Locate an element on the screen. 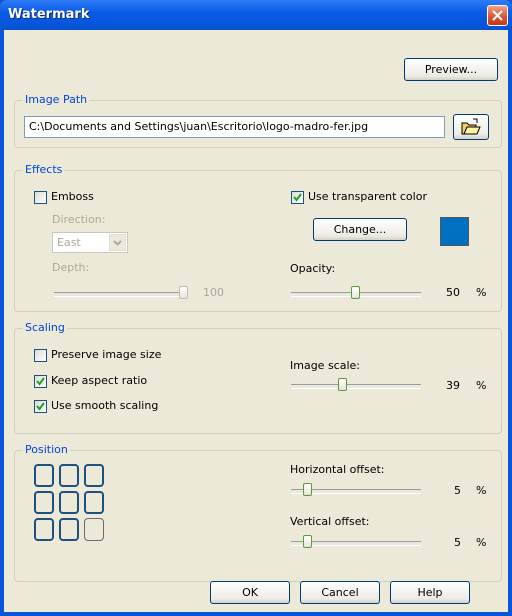 The width and height of the screenshot is (512, 616). preserve-size-checkbox is located at coordinates (40, 355).